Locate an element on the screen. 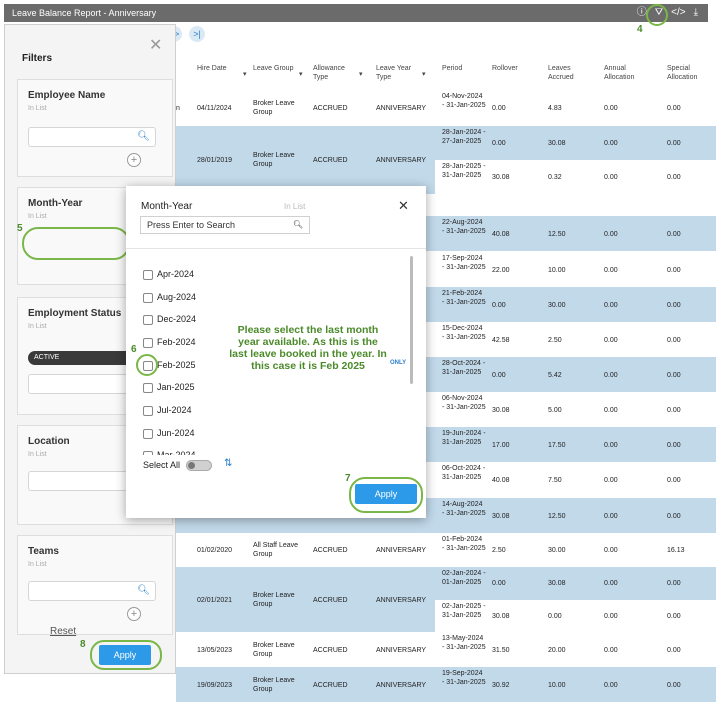 This screenshot has width=716, height=702. filter-label: Teams is located at coordinates (43, 551).